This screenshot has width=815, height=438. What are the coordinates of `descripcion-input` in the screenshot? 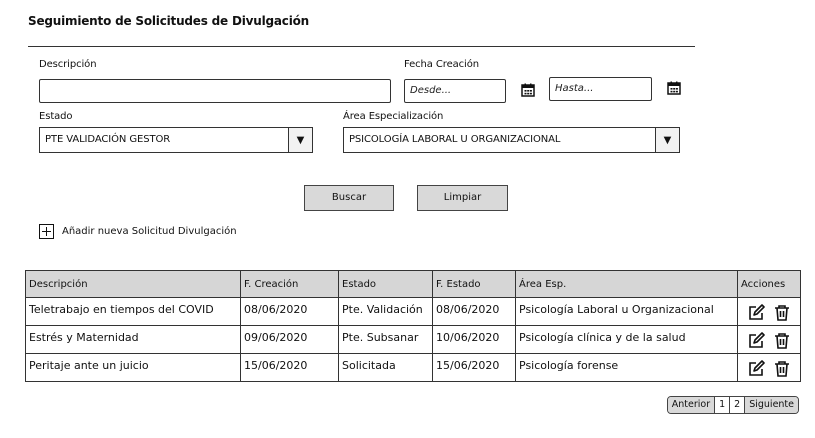 It's located at (215, 91).